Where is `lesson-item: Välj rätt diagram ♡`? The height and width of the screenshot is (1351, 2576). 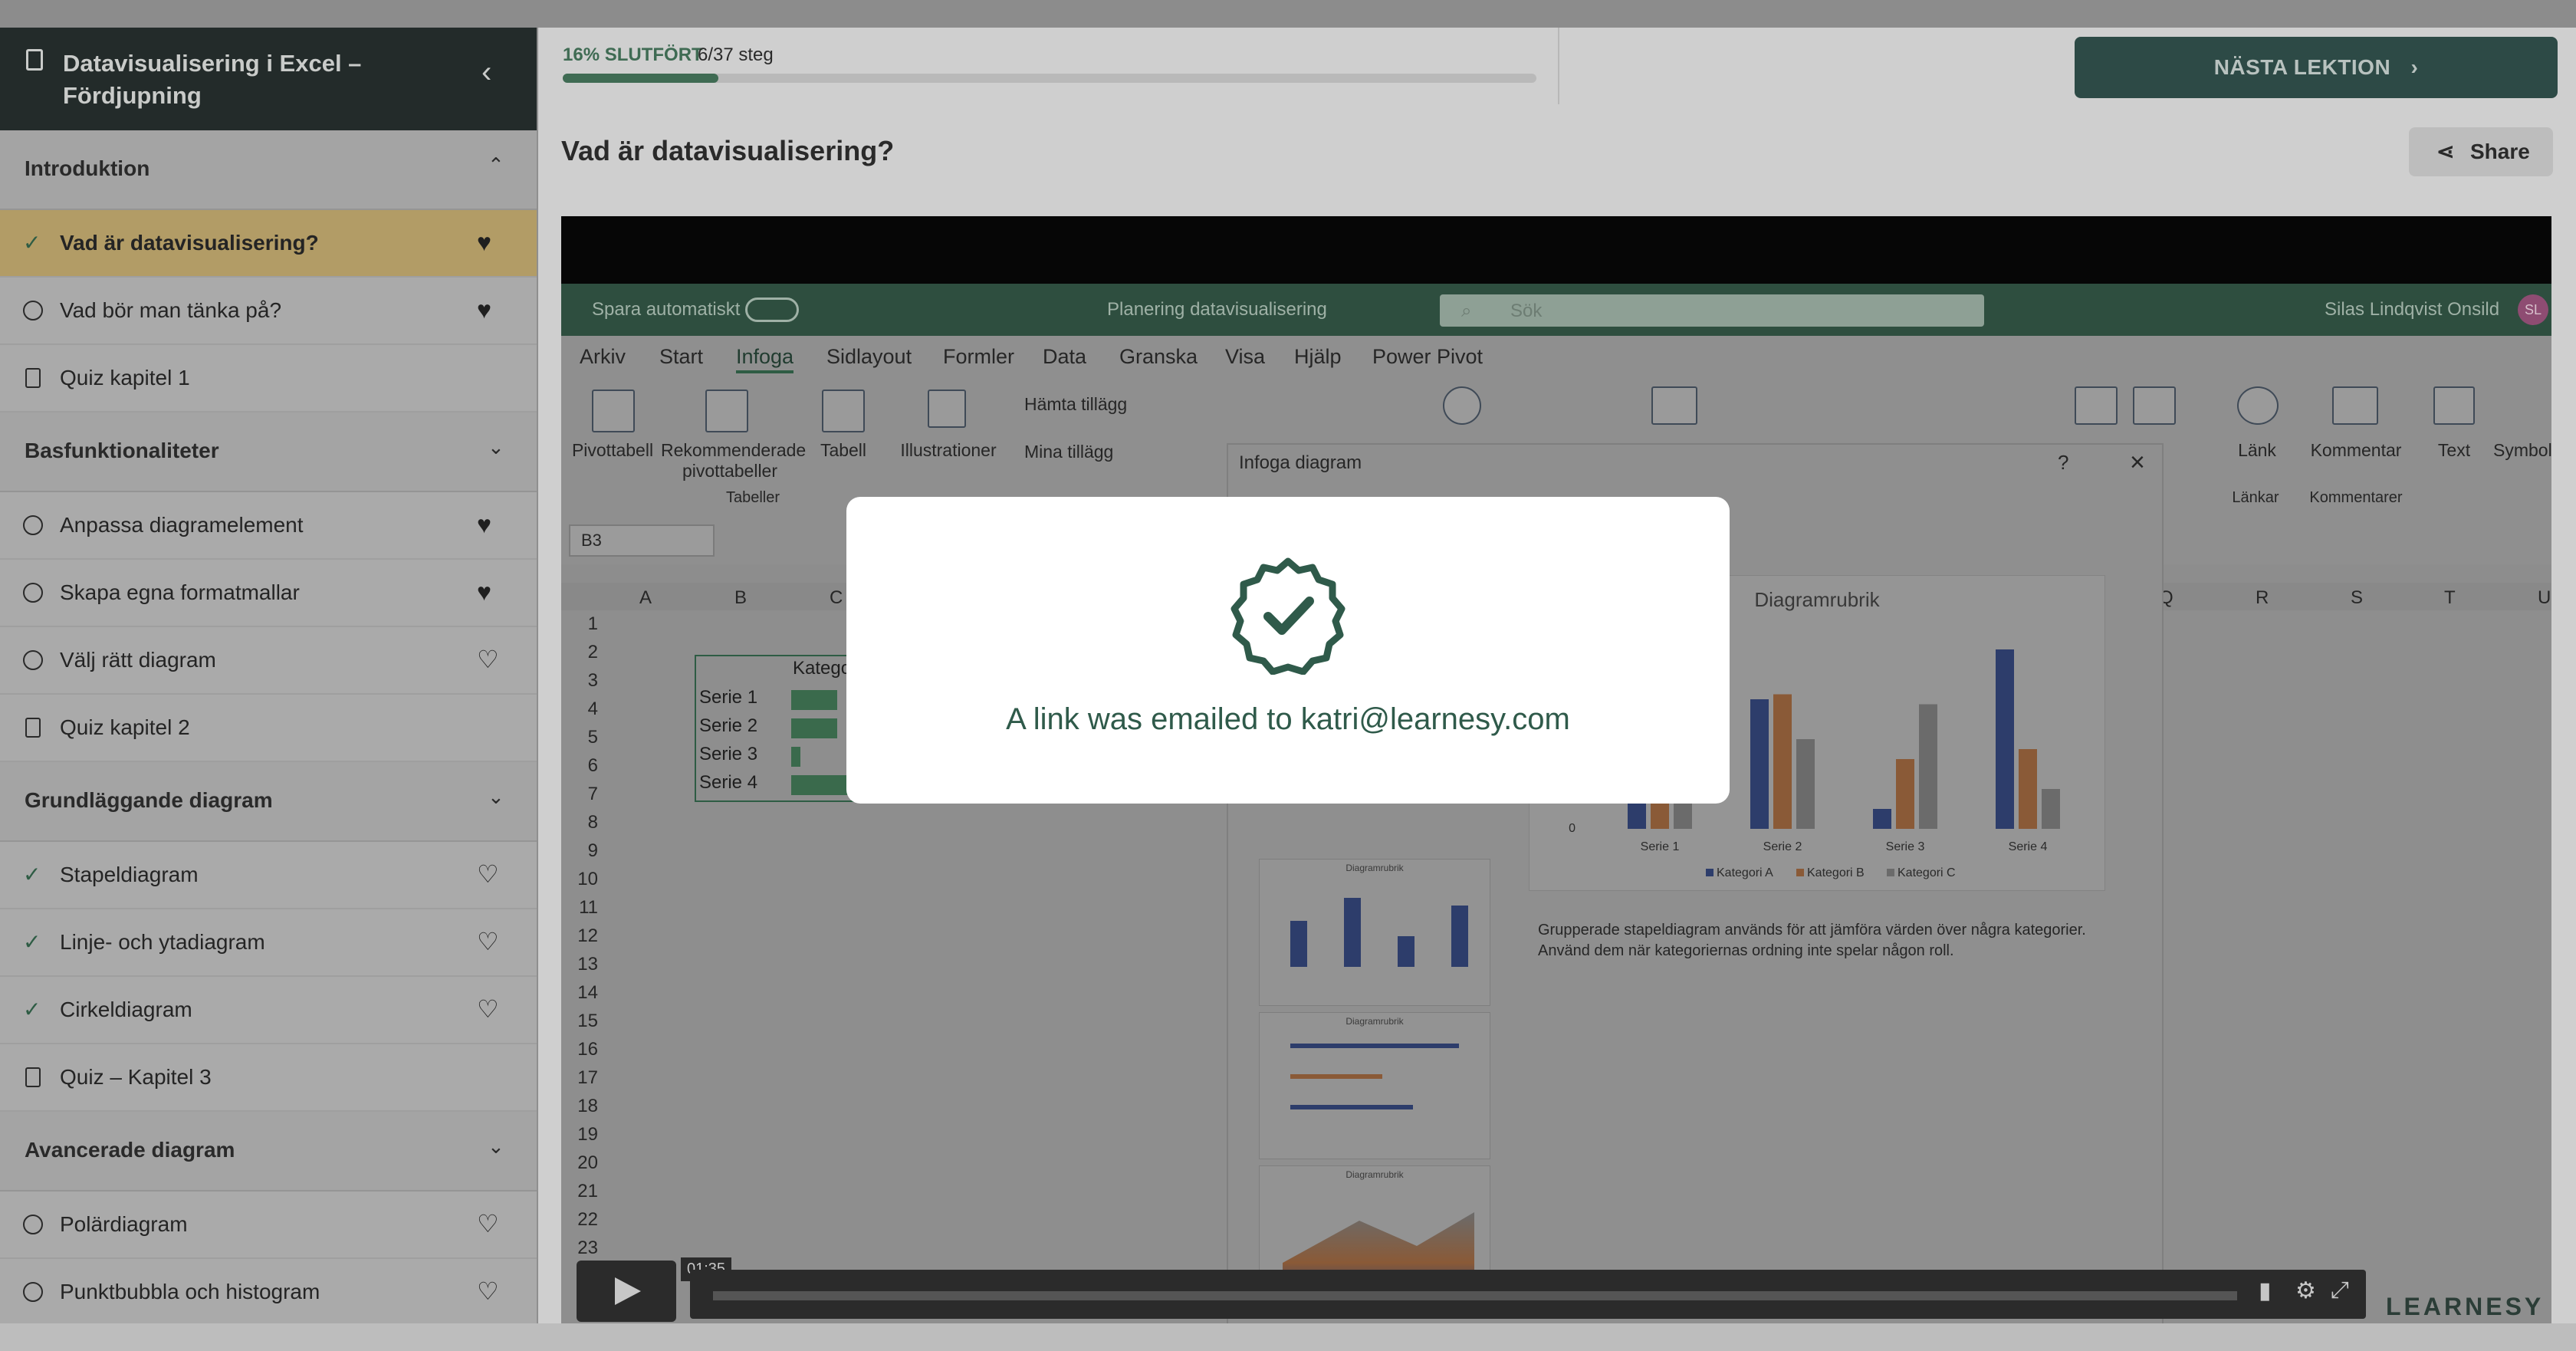
lesson-item: Välj rätt diagram ♡ is located at coordinates (268, 661).